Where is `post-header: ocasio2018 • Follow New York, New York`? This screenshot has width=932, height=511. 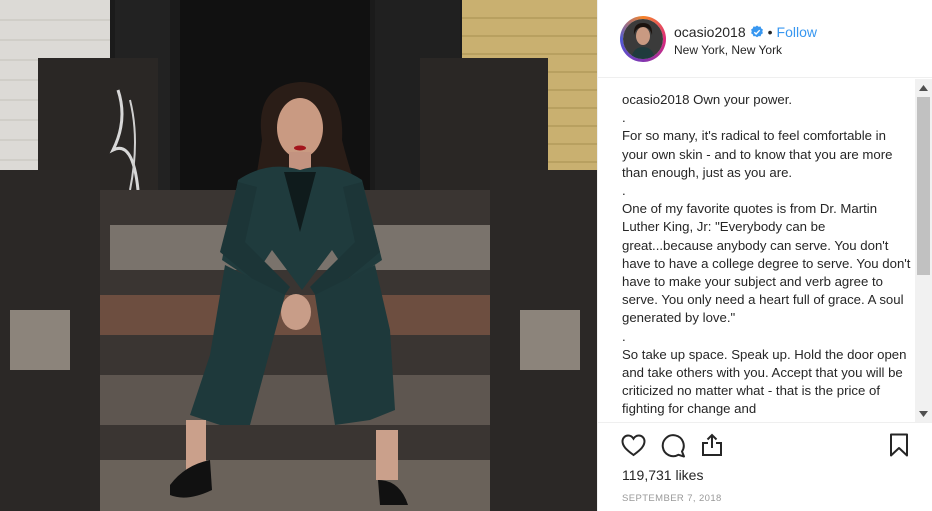
post-header: ocasio2018 • Follow New York, New York is located at coordinates (765, 39).